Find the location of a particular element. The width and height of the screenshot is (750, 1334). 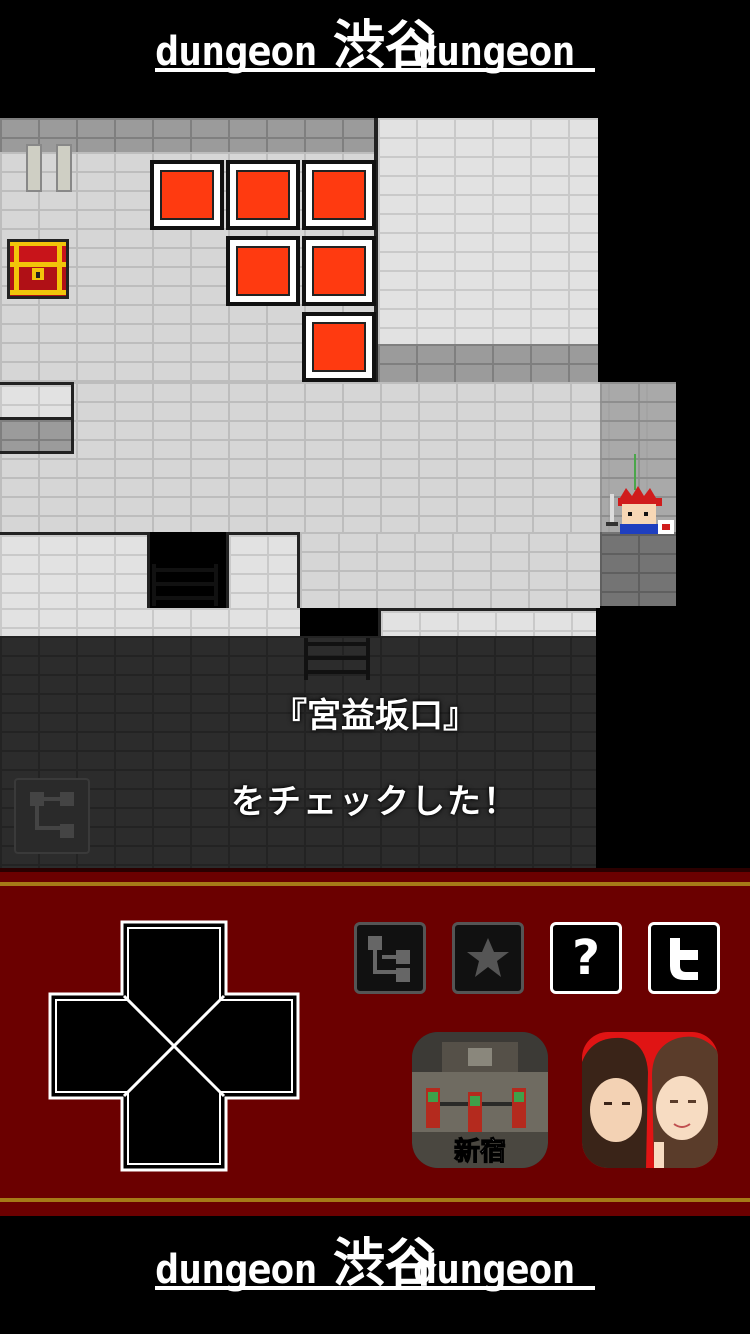

wall-block-upper-right-base is located at coordinates (488, 363).